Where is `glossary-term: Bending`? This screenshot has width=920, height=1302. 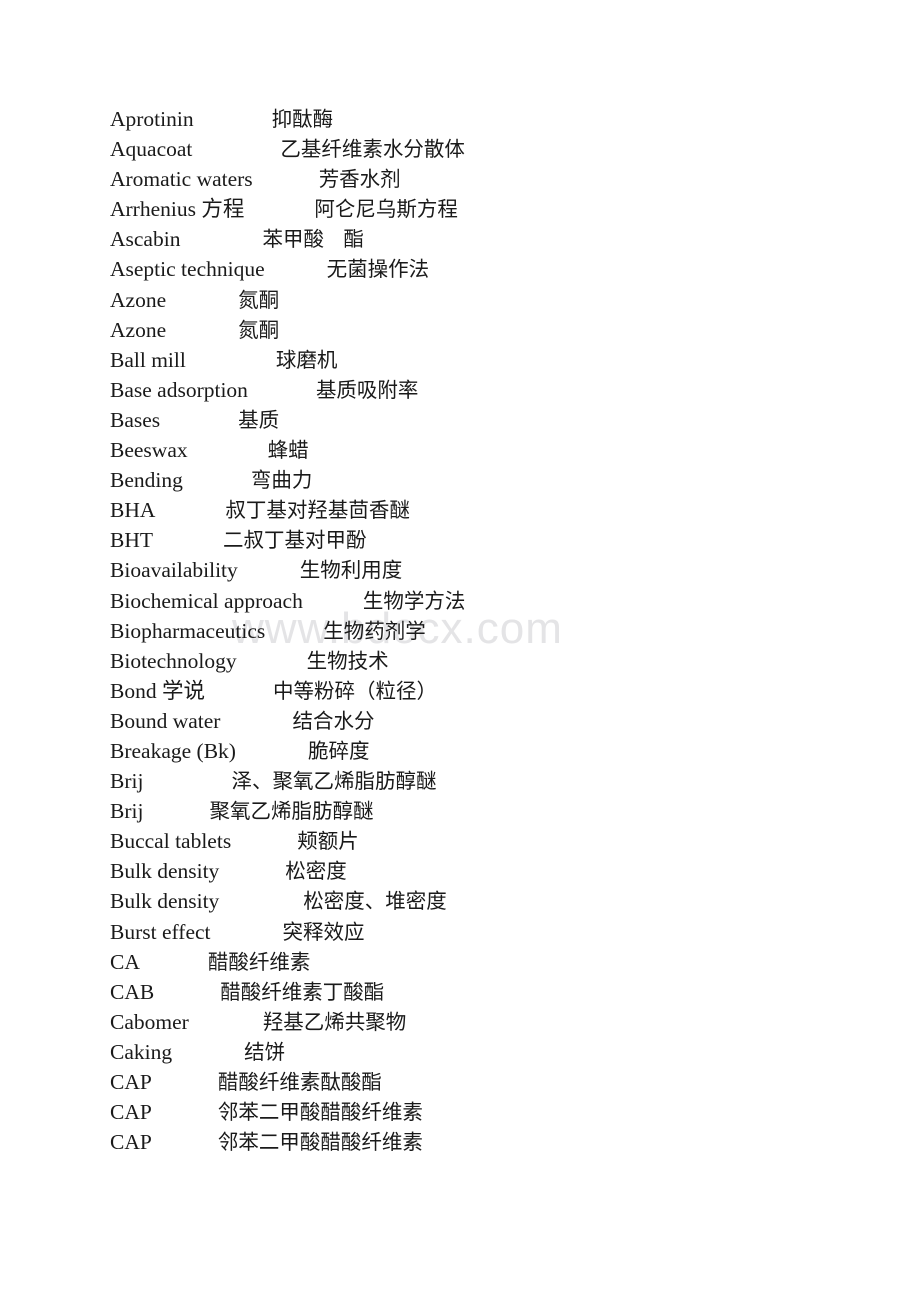 glossary-term: Bending is located at coordinates (146, 480).